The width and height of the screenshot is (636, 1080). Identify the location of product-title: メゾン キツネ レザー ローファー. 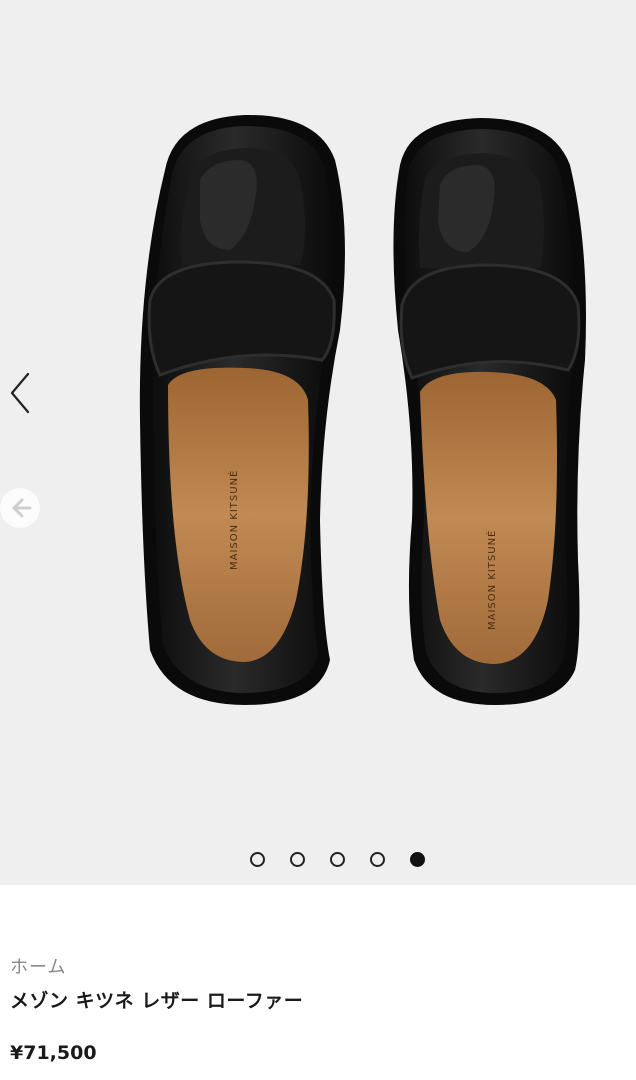
(157, 1001).